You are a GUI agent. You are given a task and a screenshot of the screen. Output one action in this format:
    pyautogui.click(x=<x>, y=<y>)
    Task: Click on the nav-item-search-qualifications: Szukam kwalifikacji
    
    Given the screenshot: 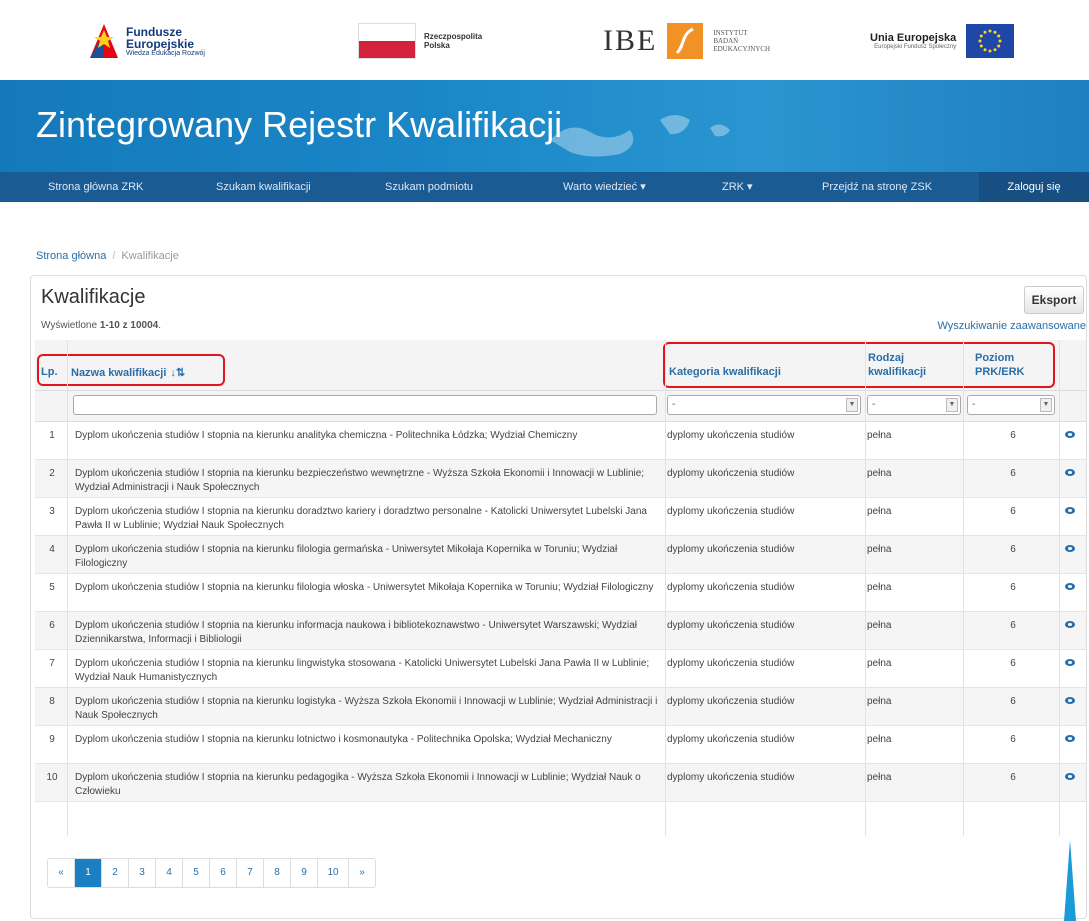 What is the action you would take?
    pyautogui.click(x=263, y=187)
    